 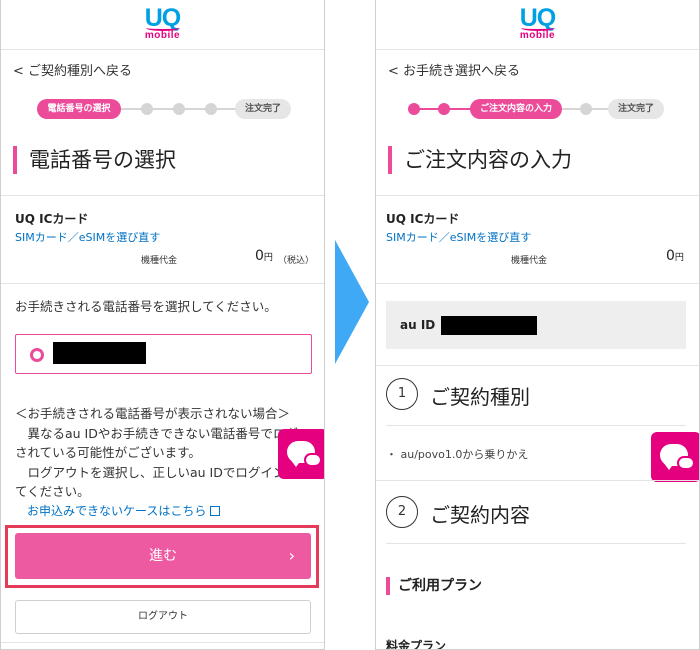 I want to click on step-current: 電話番号の選択, so click(x=79, y=109).